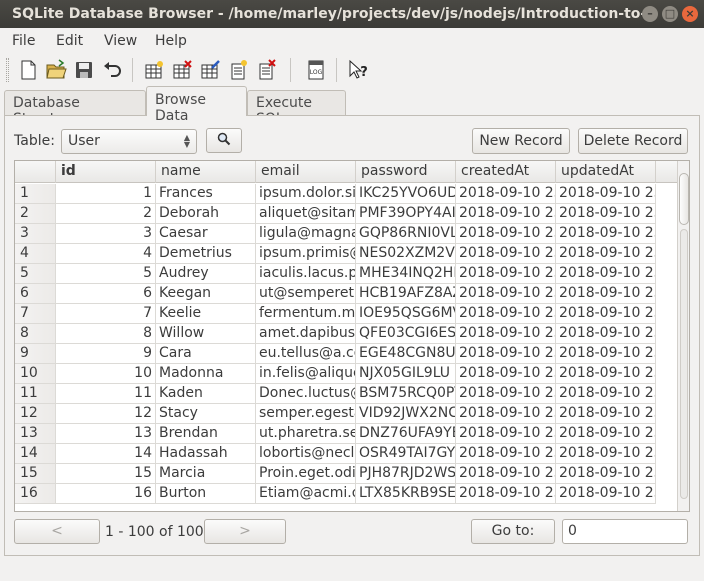 The height and width of the screenshot is (581, 704). What do you see at coordinates (406, 274) in the screenshot?
I see `cell-password: MHE34INQ2HI` at bounding box center [406, 274].